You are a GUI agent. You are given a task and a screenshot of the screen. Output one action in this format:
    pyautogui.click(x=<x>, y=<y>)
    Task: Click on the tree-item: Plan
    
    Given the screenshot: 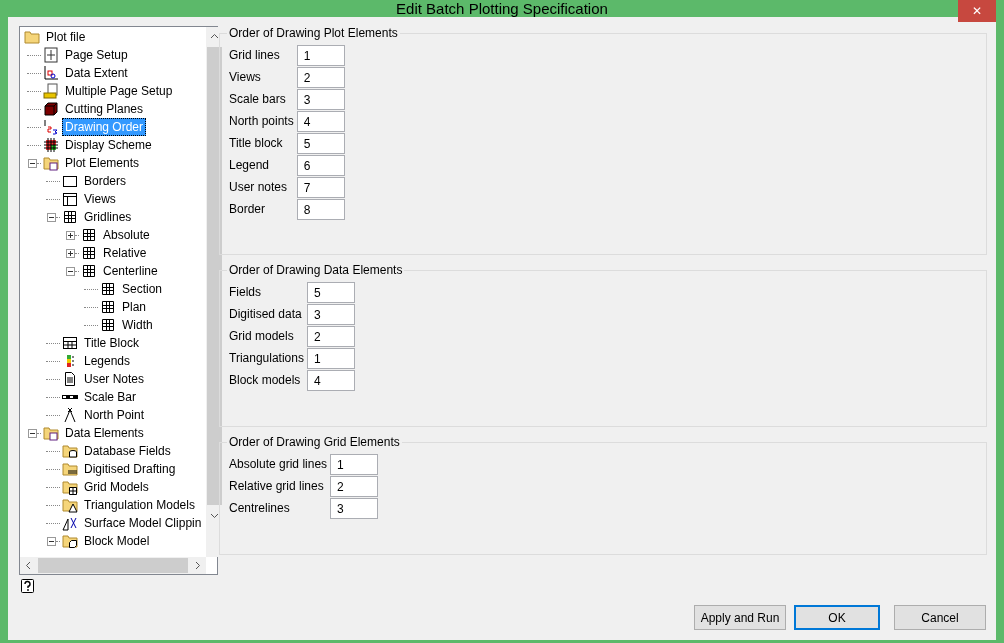 What is the action you would take?
    pyautogui.click(x=134, y=307)
    